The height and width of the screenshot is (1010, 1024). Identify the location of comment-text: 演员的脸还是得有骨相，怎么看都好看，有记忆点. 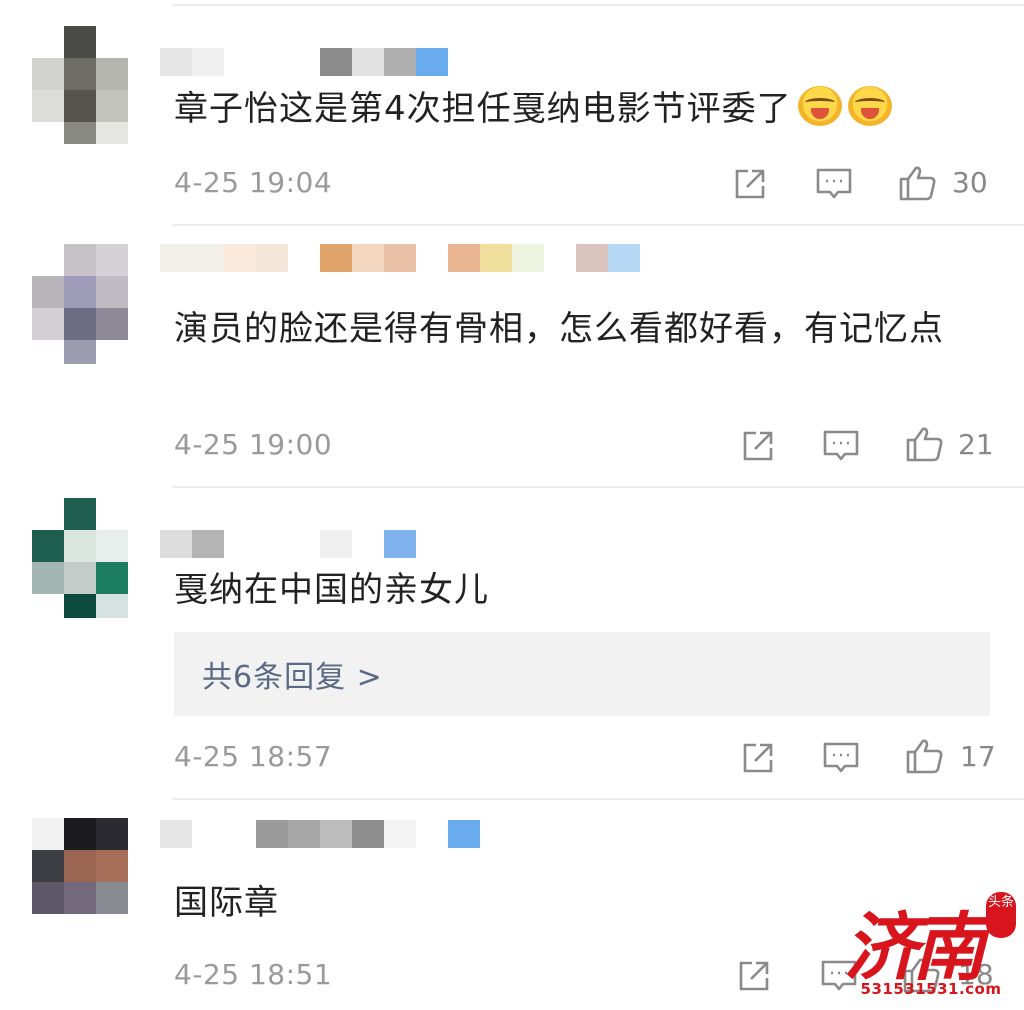
(559, 329).